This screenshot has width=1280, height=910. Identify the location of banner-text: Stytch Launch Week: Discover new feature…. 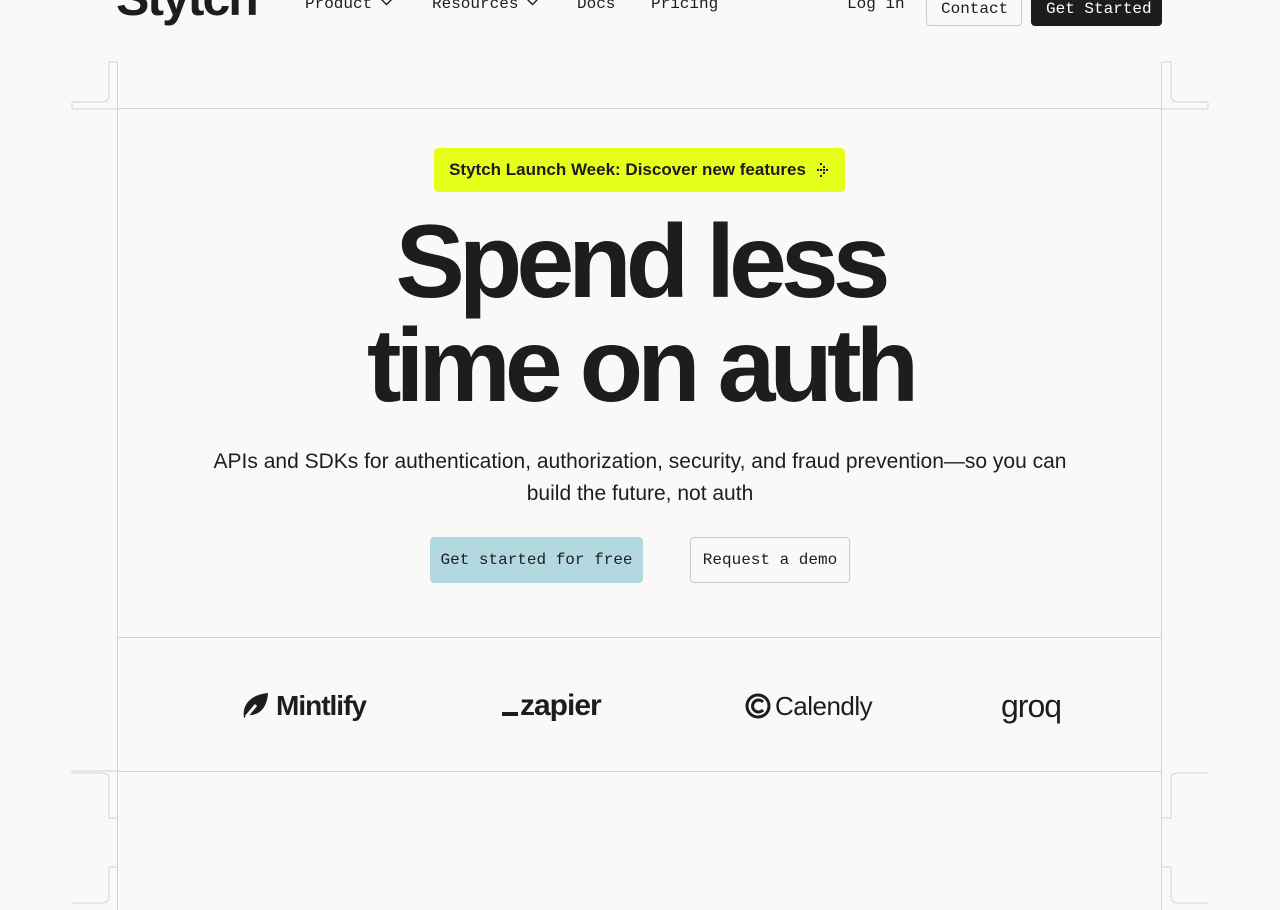
(627, 169).